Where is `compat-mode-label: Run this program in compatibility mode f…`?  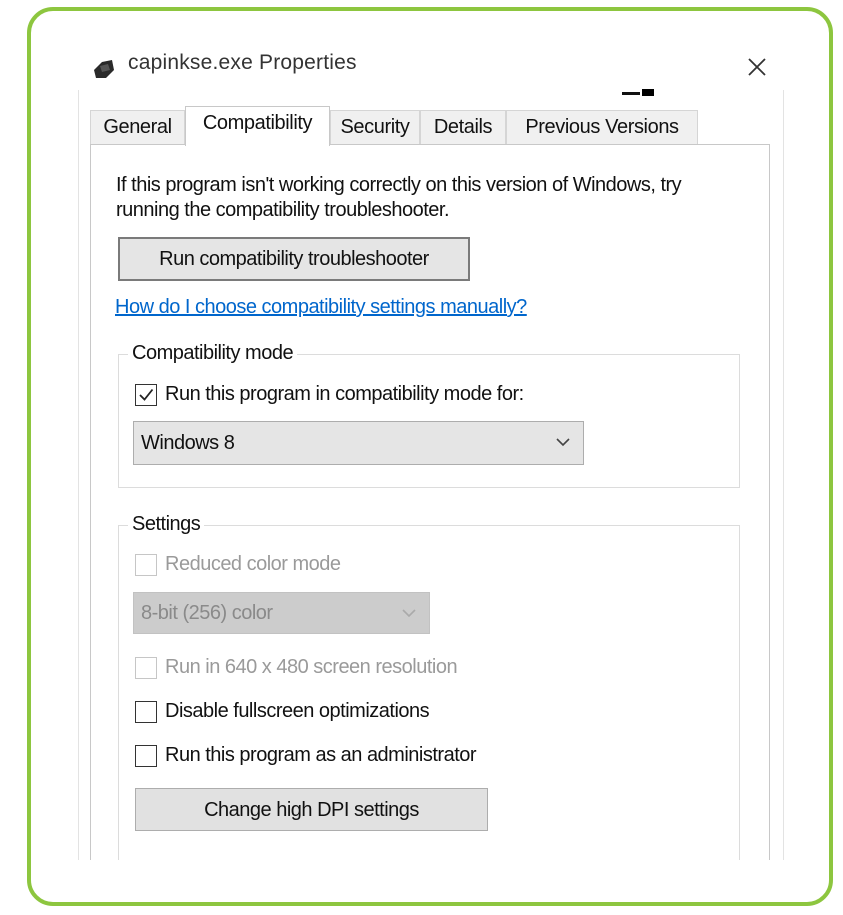
compat-mode-label: Run this program in compatibility mode f… is located at coordinates (344, 394).